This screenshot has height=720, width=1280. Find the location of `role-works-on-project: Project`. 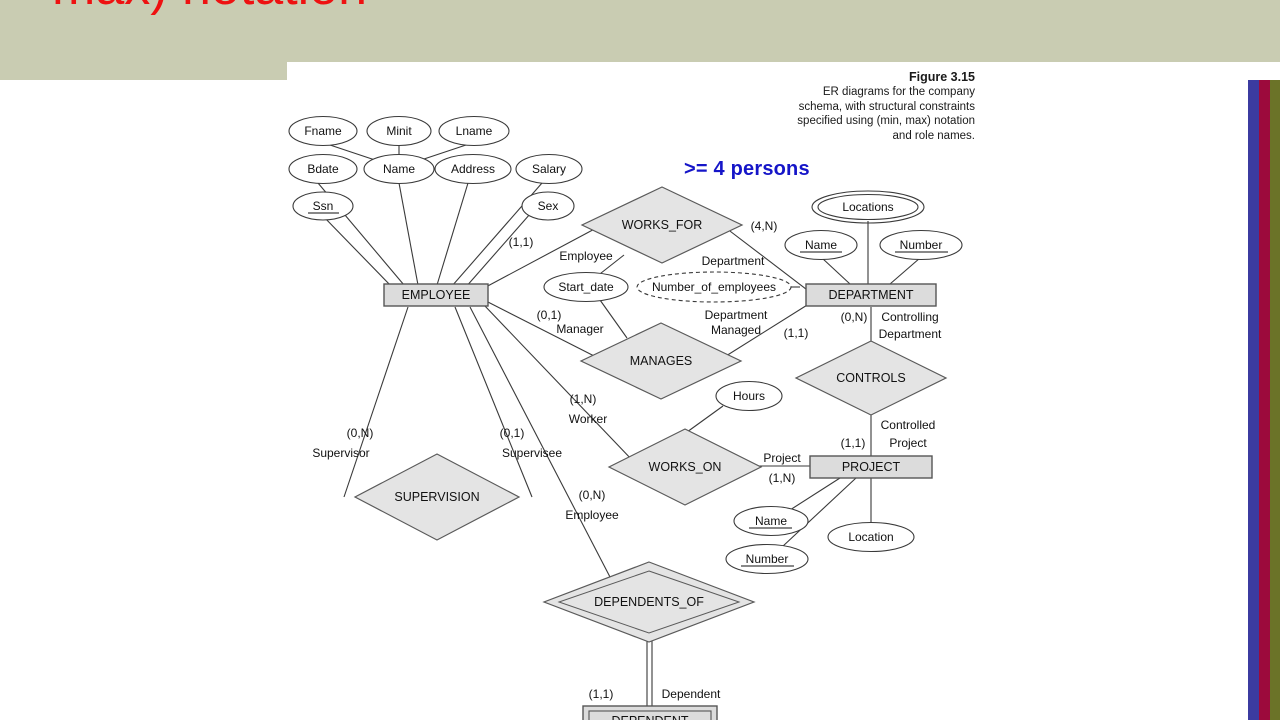

role-works-on-project: Project is located at coordinates (782, 458).